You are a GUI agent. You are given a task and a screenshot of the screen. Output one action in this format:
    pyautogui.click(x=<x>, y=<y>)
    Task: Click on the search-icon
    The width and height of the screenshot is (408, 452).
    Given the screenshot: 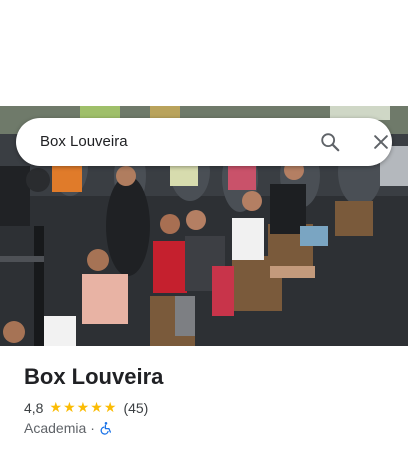 What is the action you would take?
    pyautogui.click(x=330, y=142)
    